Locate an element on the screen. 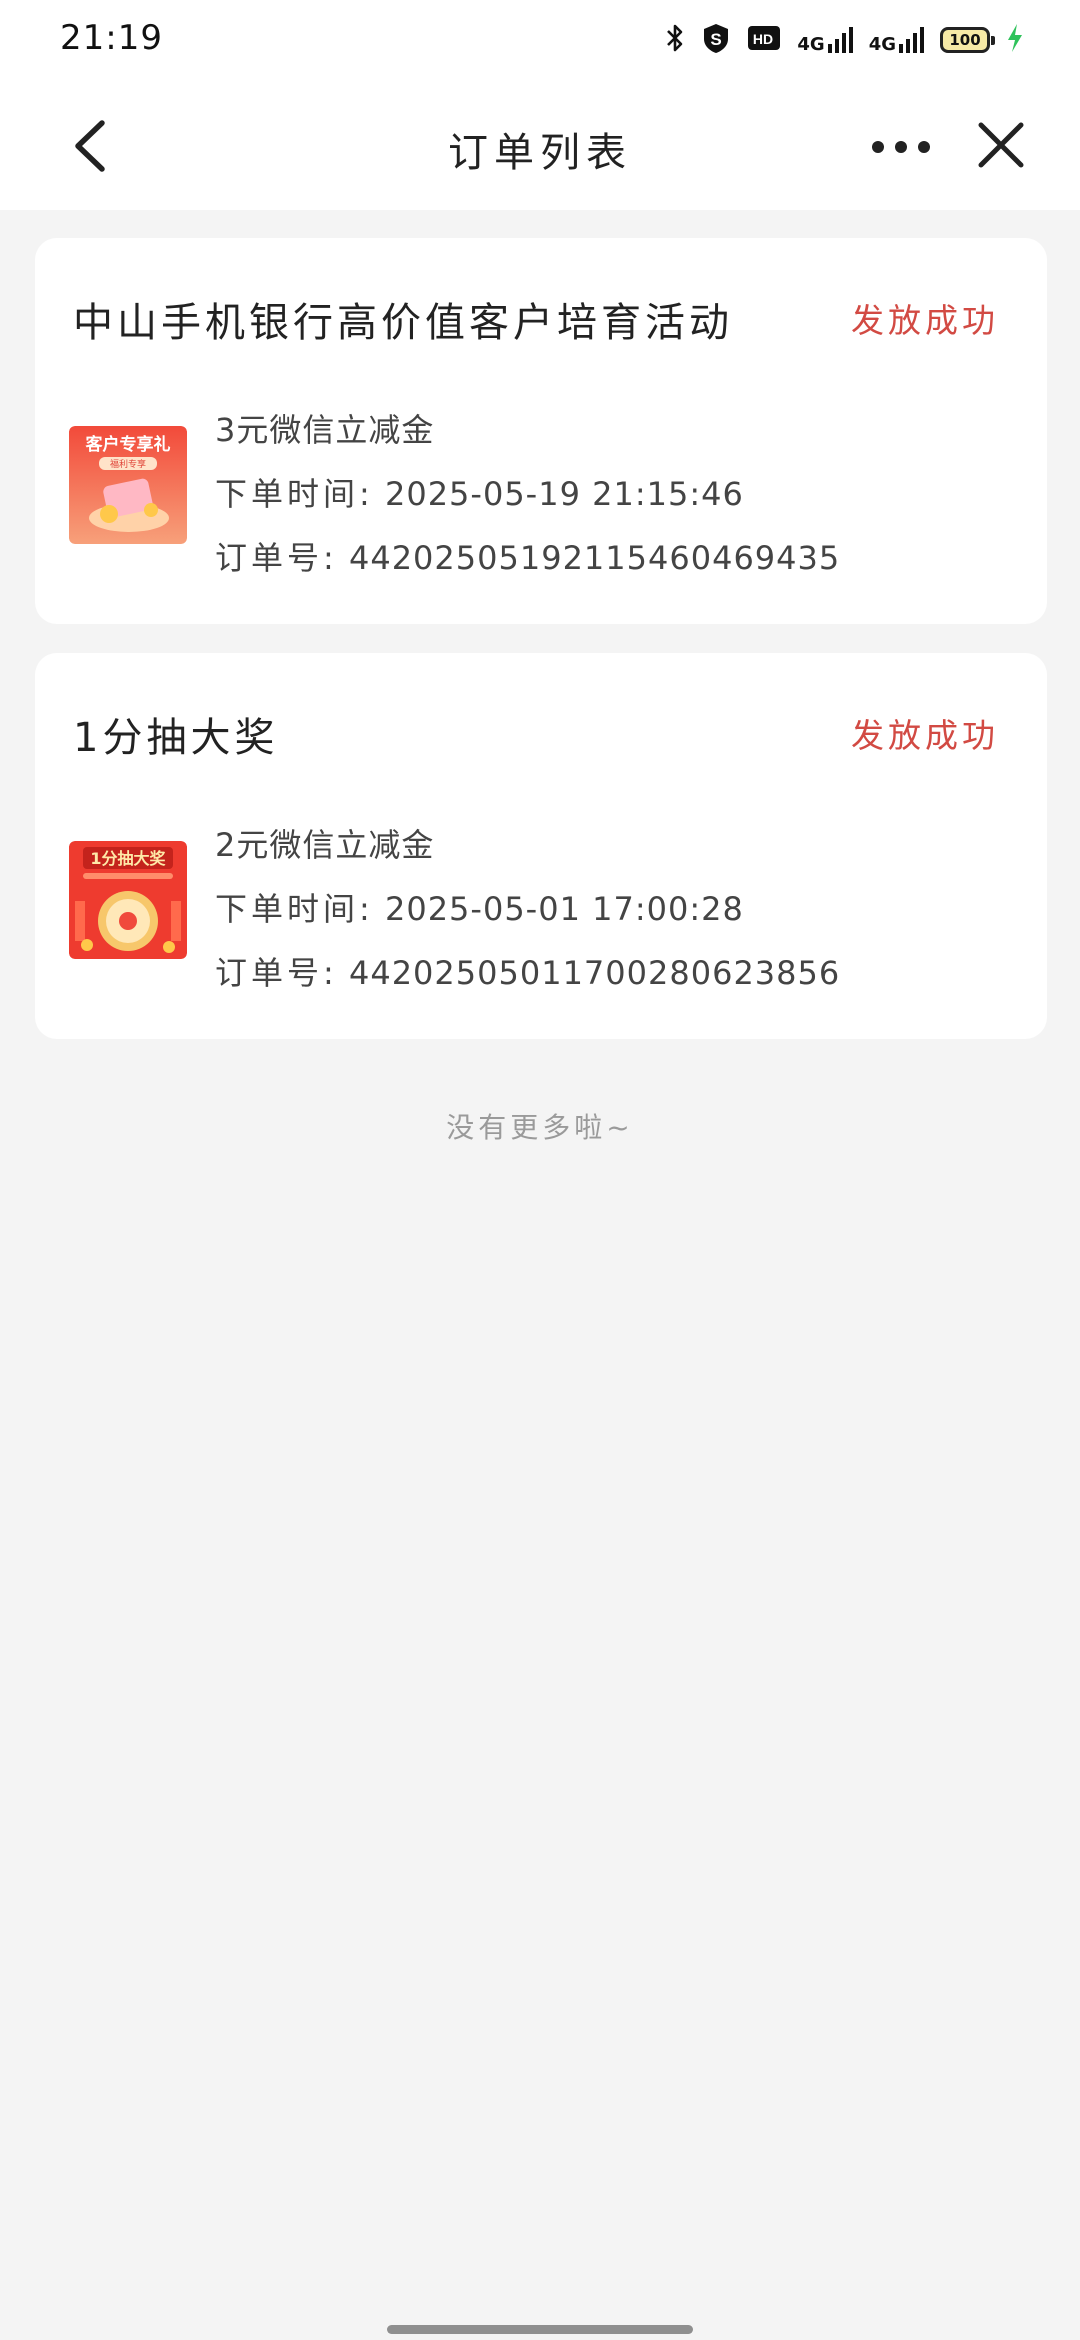 This screenshot has height=2340, width=1080. order-time: 下单时间: 2025-05-19 21:15:46 is located at coordinates (527, 494).